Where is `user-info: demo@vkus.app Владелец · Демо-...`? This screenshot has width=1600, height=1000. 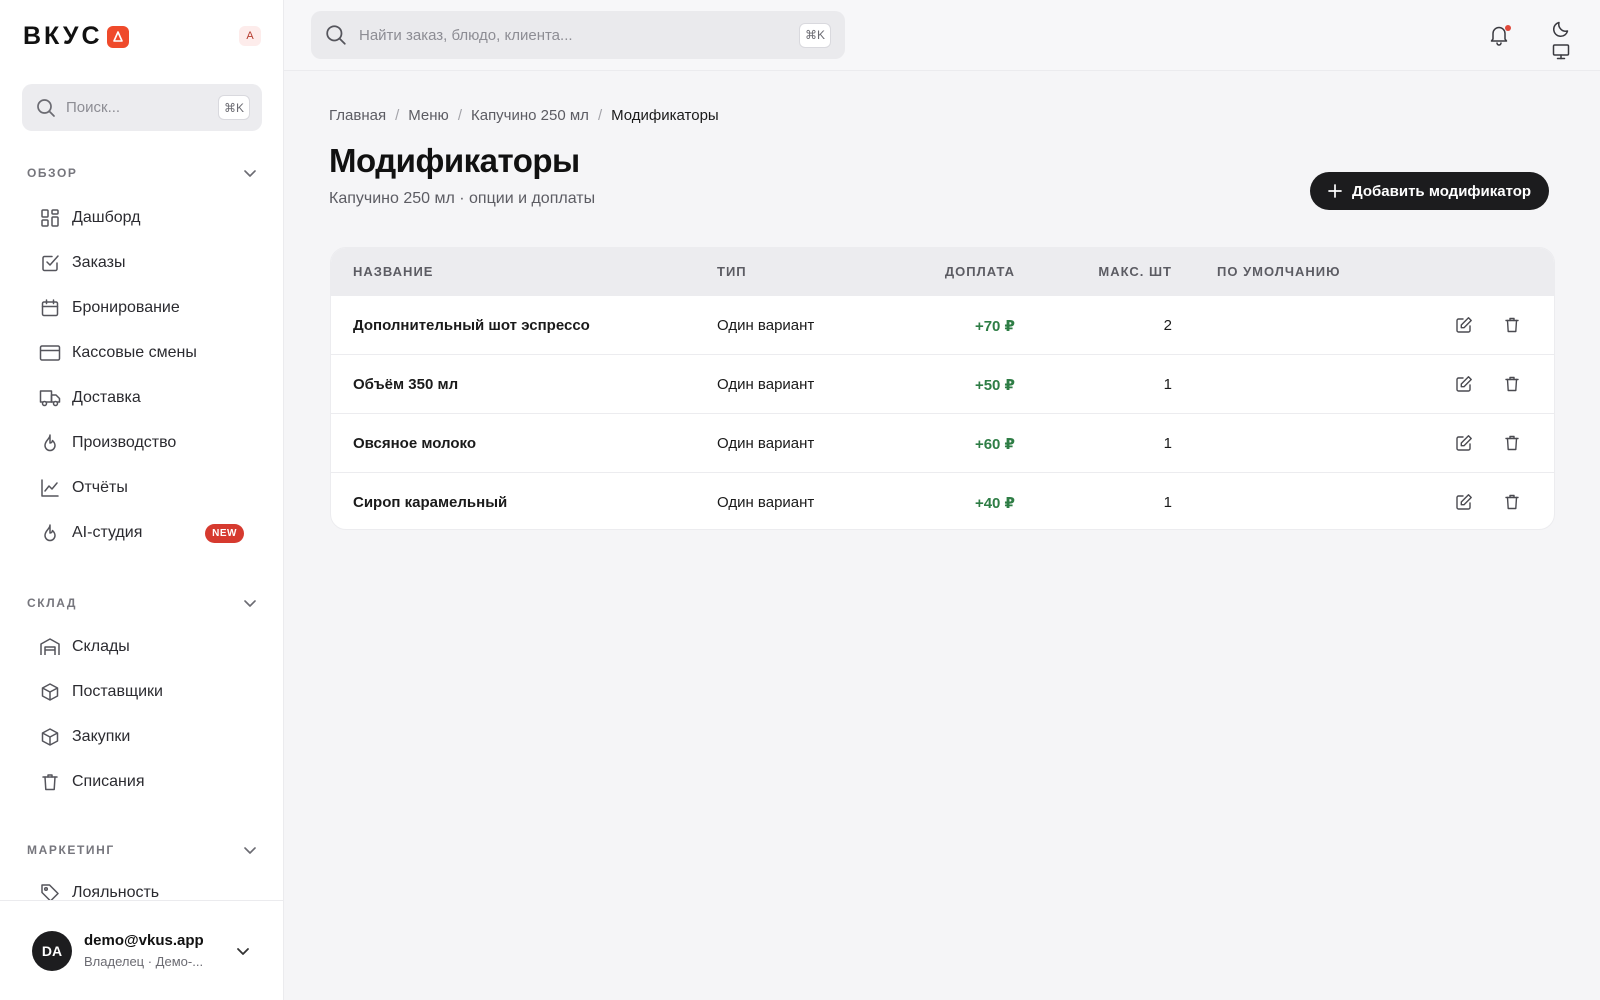 user-info: demo@vkus.app Владелец · Демо-... is located at coordinates (159, 950).